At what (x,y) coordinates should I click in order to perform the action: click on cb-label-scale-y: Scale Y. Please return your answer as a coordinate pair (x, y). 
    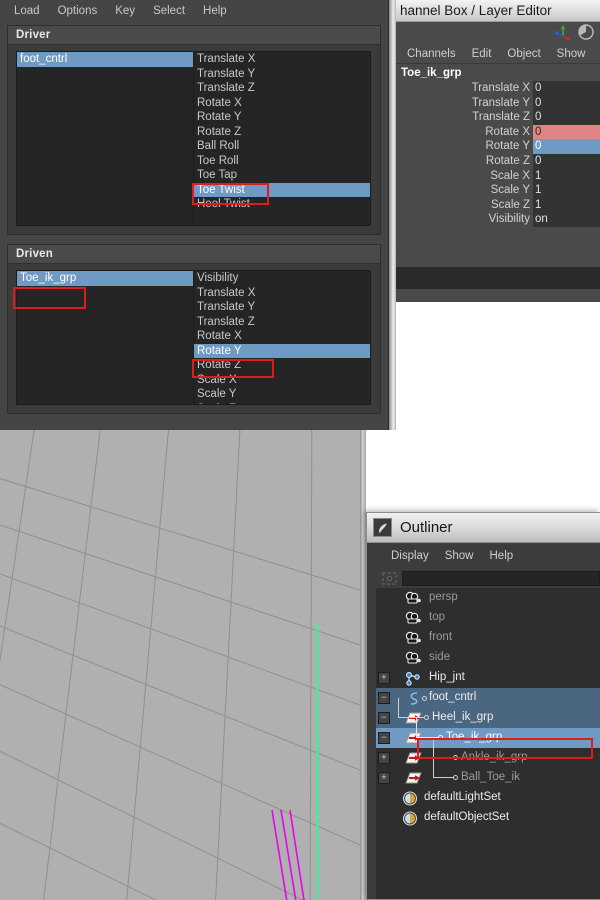
    Looking at the image, I should click on (510, 190).